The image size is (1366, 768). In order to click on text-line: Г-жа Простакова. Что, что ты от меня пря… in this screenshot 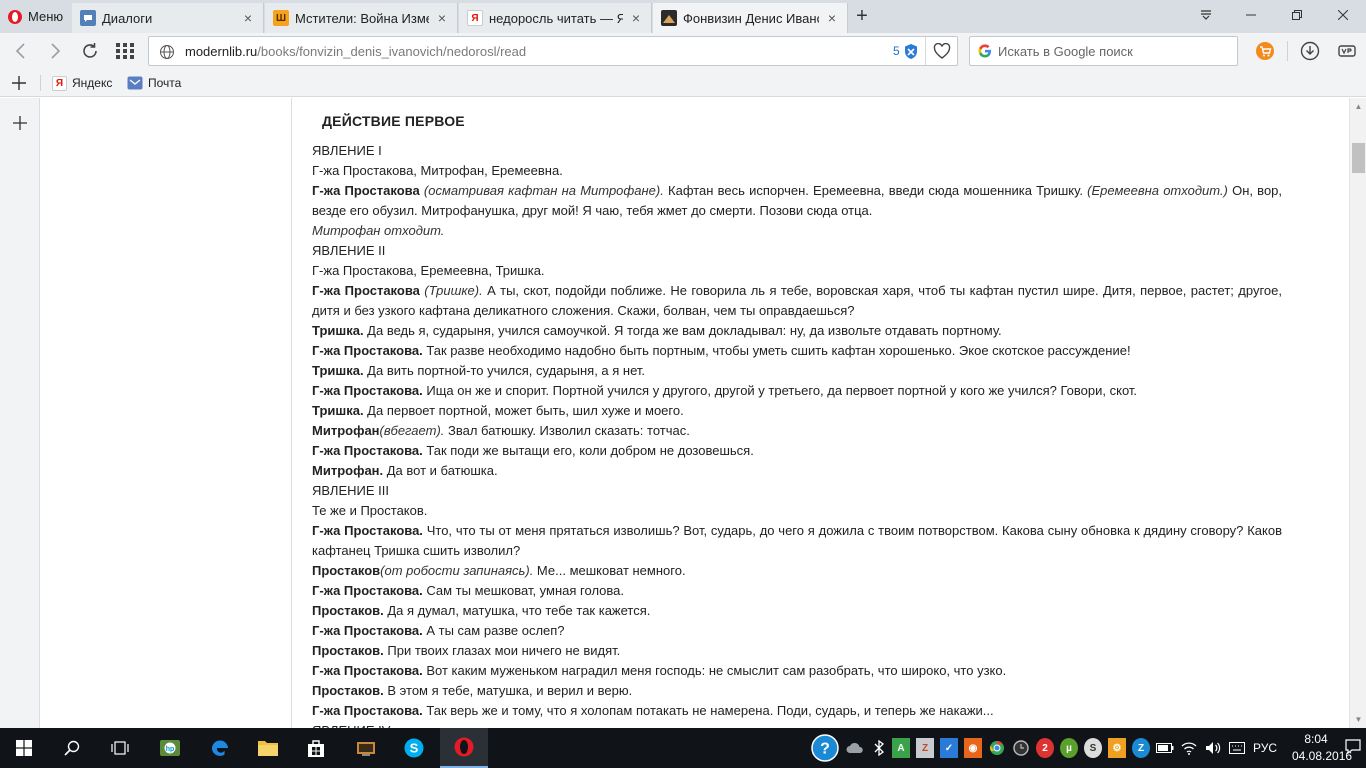, I will do `click(797, 541)`.